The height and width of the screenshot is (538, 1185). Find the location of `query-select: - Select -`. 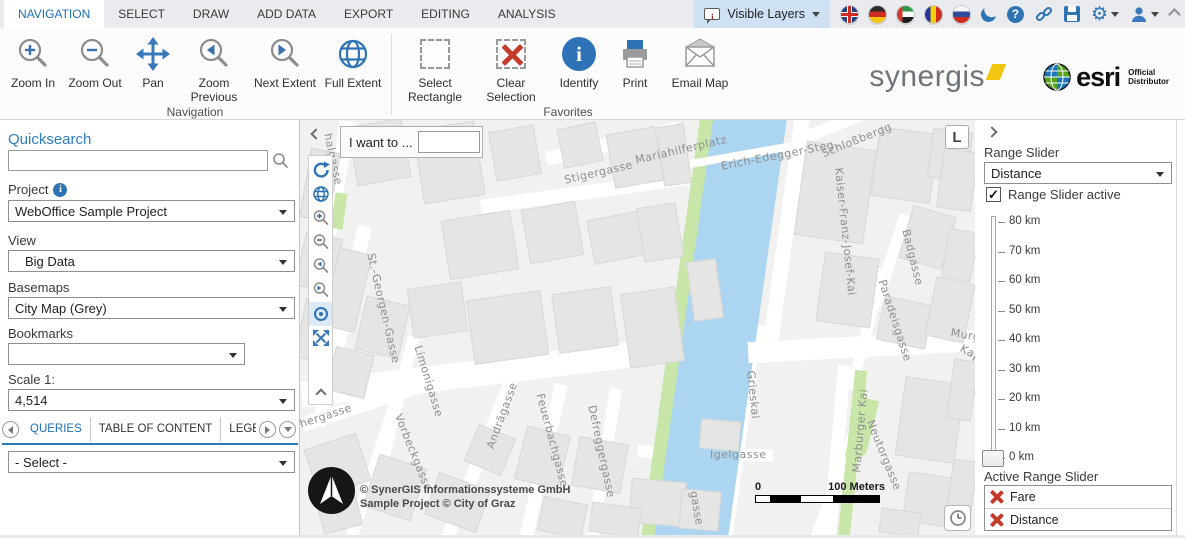

query-select: - Select - is located at coordinates (151, 462).